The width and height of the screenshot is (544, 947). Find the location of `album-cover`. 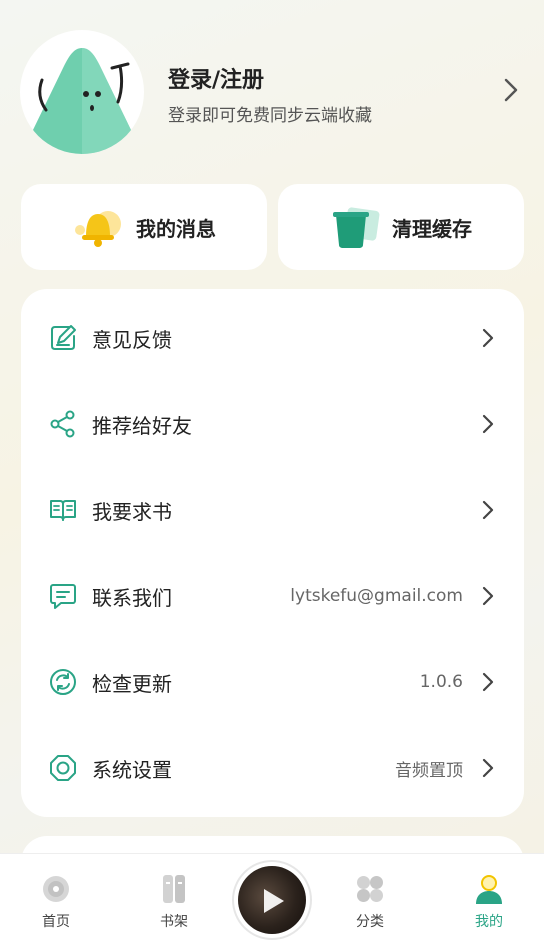

album-cover is located at coordinates (272, 900).